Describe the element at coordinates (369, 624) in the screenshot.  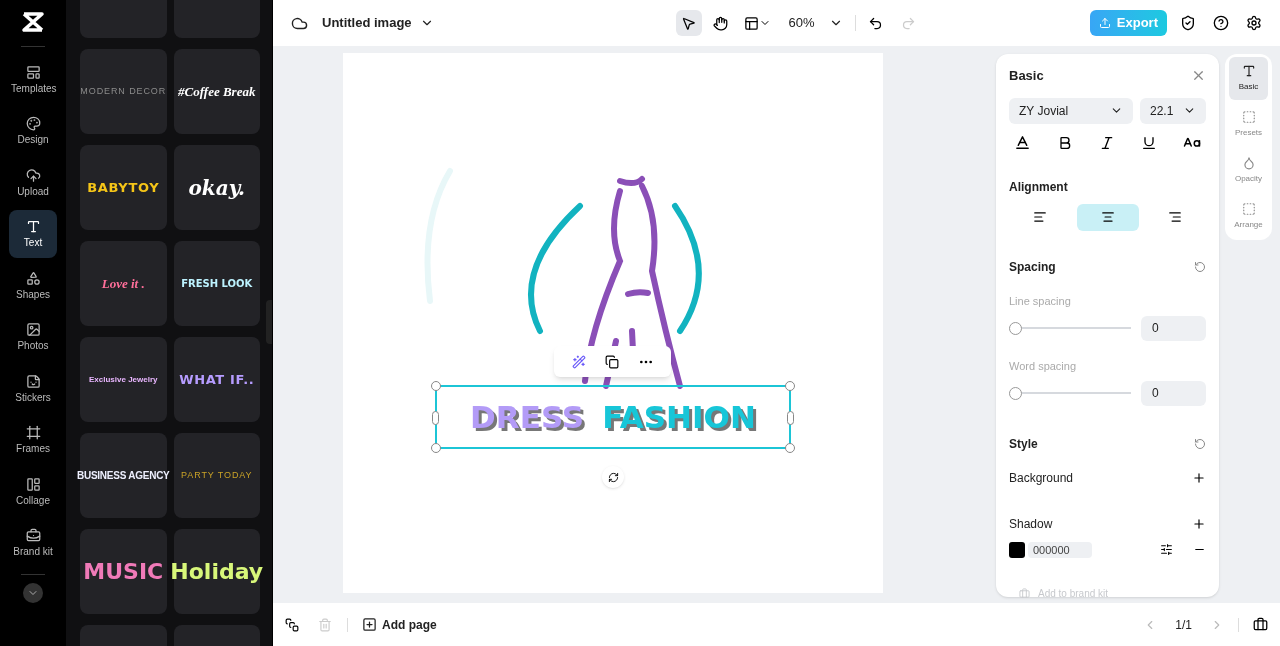
I see `add-page-icon` at that location.